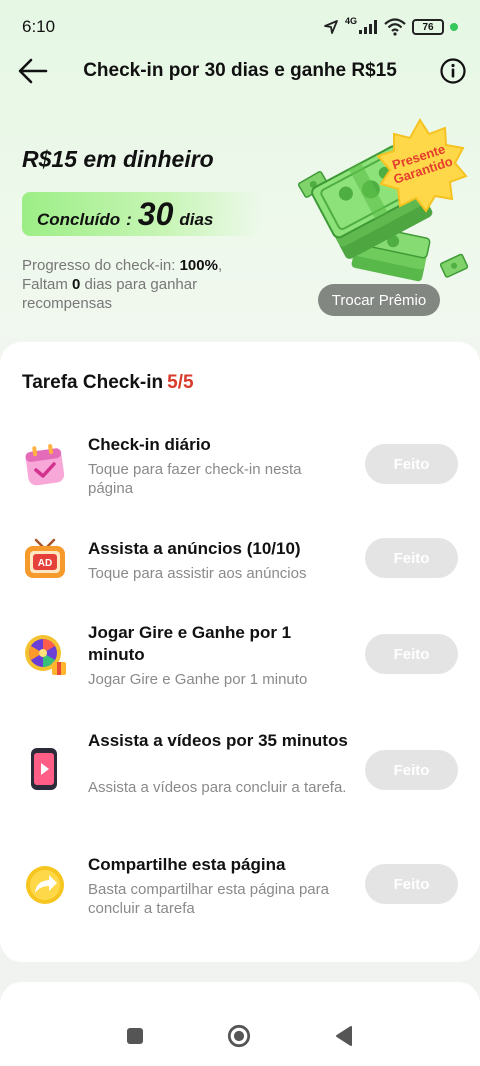 The height and width of the screenshot is (1066, 480). I want to click on task-heading: Tarefa Check-in 5/5, so click(108, 383).